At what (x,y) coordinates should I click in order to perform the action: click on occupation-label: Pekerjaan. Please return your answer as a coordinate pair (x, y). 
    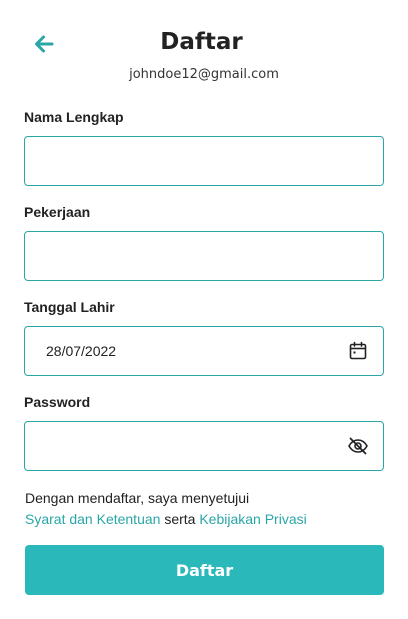
    Looking at the image, I should click on (57, 212).